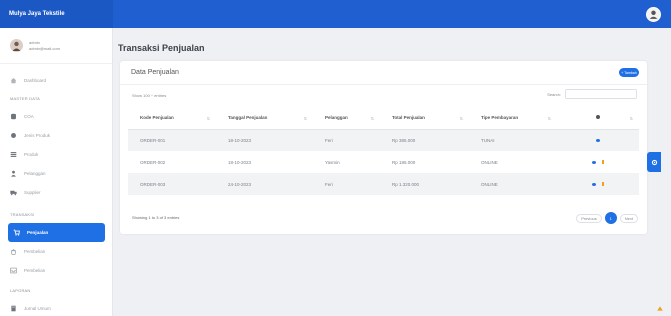  Describe the element at coordinates (155, 72) in the screenshot. I see `card-title: Data Penjualan` at that location.